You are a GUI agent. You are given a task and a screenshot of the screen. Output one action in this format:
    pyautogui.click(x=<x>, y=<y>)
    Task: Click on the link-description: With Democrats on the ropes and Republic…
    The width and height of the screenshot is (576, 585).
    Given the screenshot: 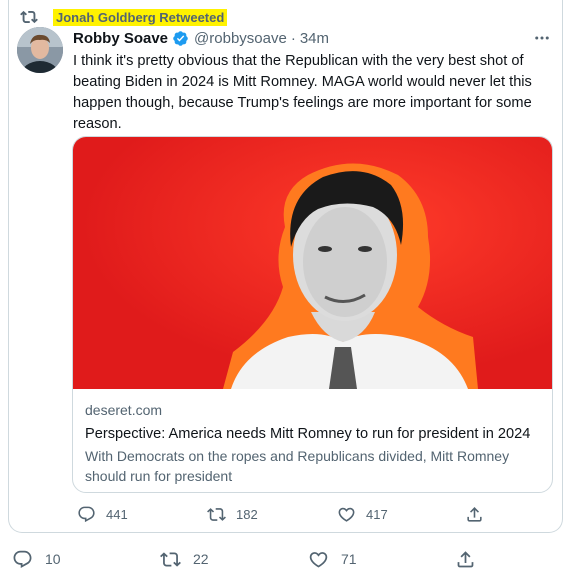 What is the action you would take?
    pyautogui.click(x=297, y=466)
    